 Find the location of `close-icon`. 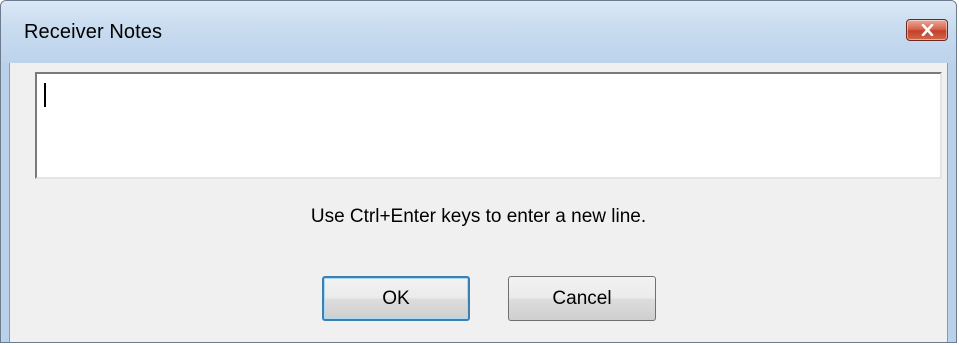

close-icon is located at coordinates (927, 30).